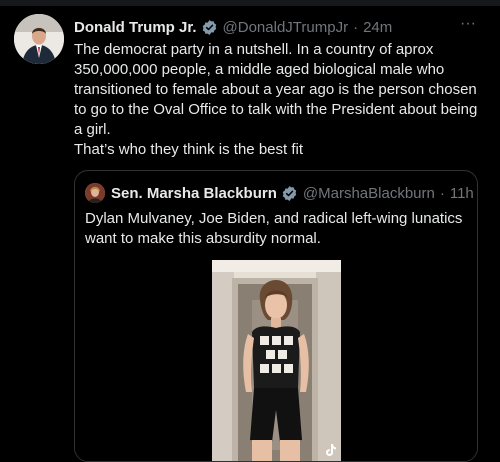  What do you see at coordinates (289, 193) in the screenshot?
I see `quoted-verified-badge-icon` at bounding box center [289, 193].